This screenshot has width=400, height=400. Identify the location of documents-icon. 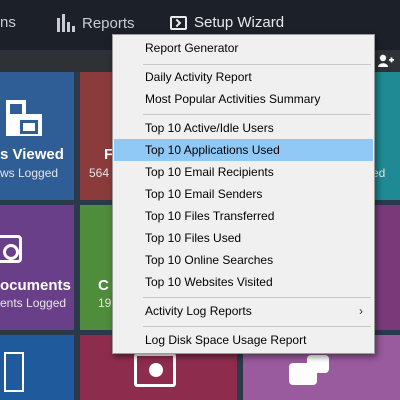
(26, 120).